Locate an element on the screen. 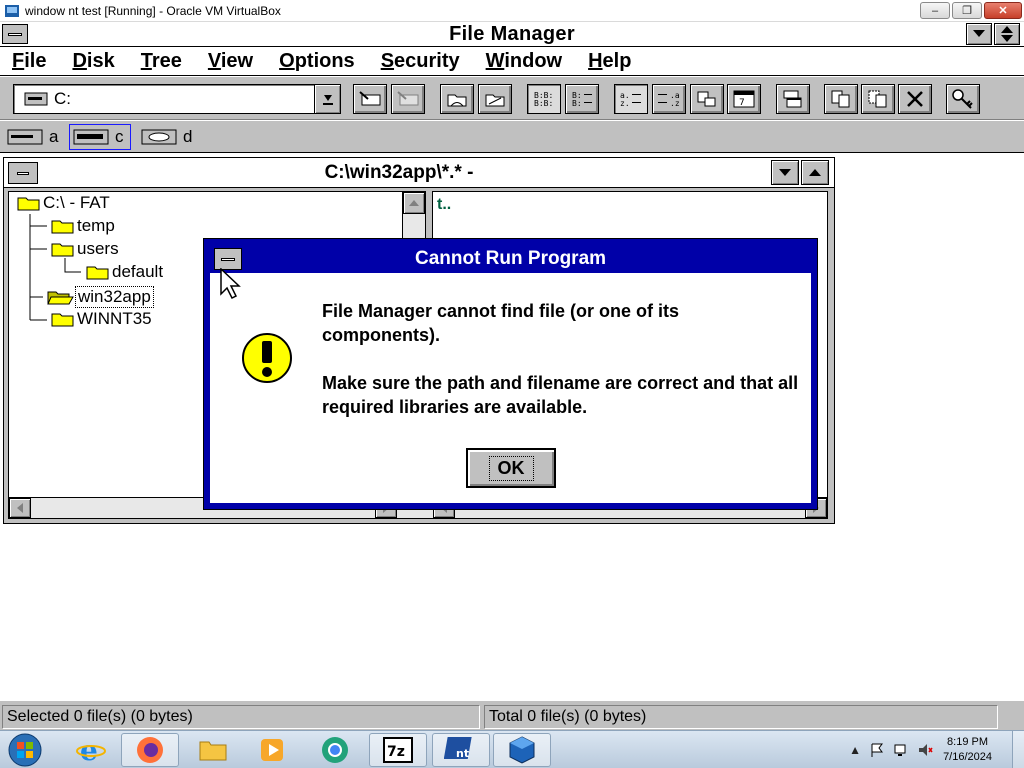  disconnect-network-drive-button is located at coordinates (408, 99).